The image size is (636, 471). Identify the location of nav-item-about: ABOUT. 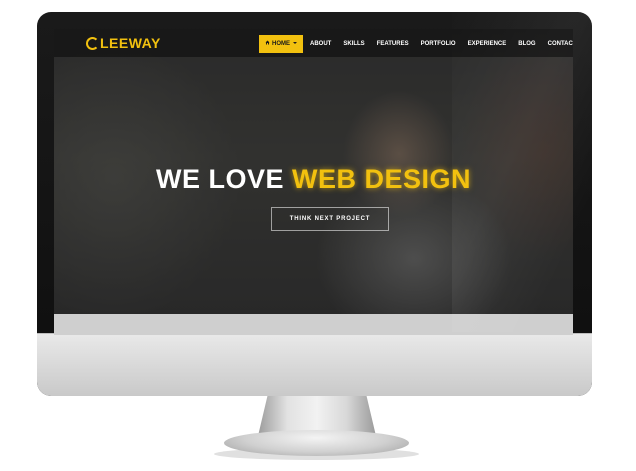
(320, 44).